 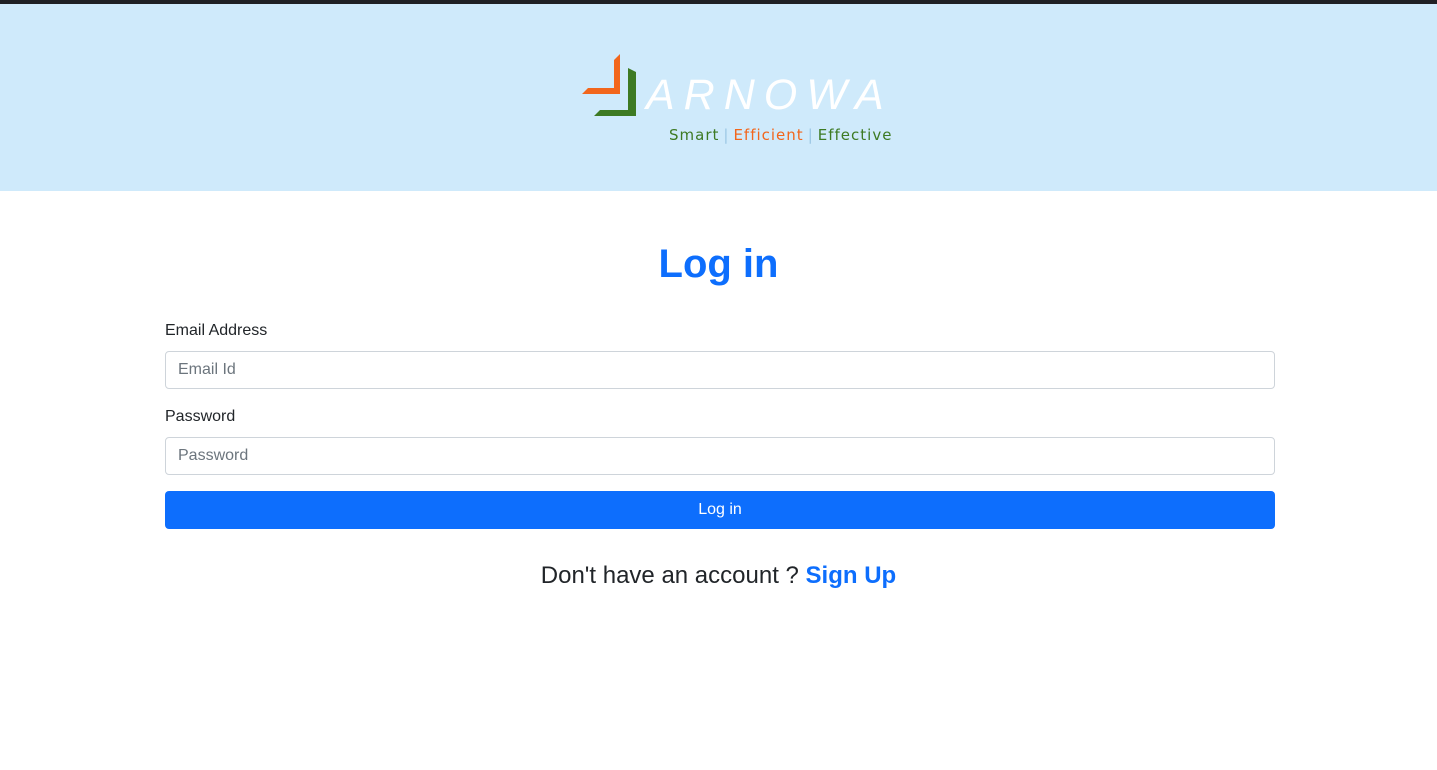 I want to click on logo-wordmark: ARNOWA, so click(x=769, y=95).